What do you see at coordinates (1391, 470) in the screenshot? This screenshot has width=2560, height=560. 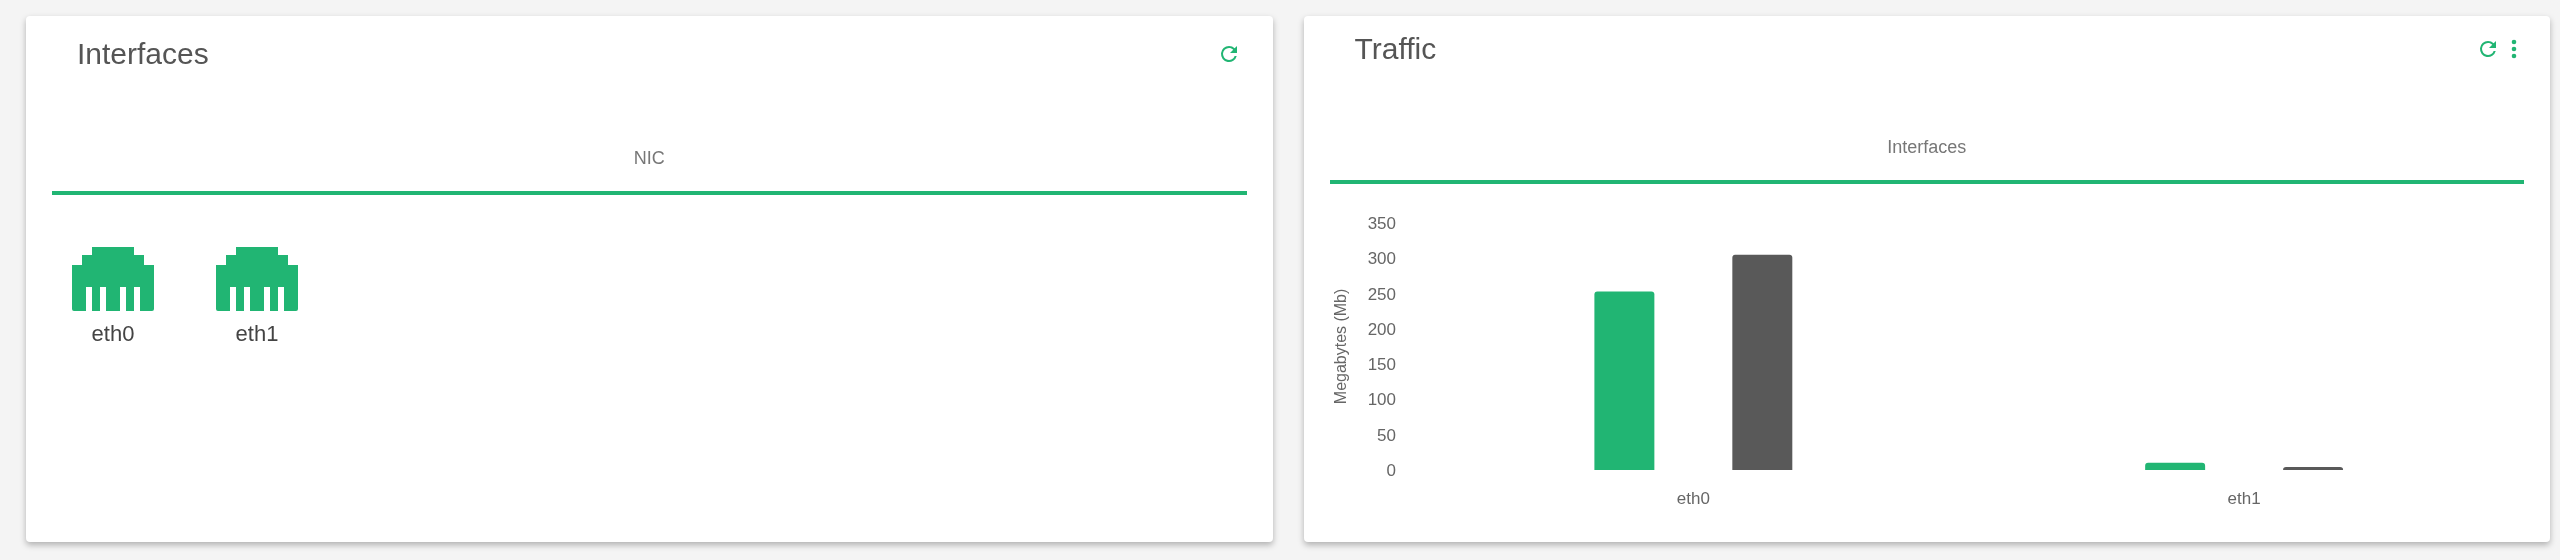 I see `axis-tick-label: 0` at bounding box center [1391, 470].